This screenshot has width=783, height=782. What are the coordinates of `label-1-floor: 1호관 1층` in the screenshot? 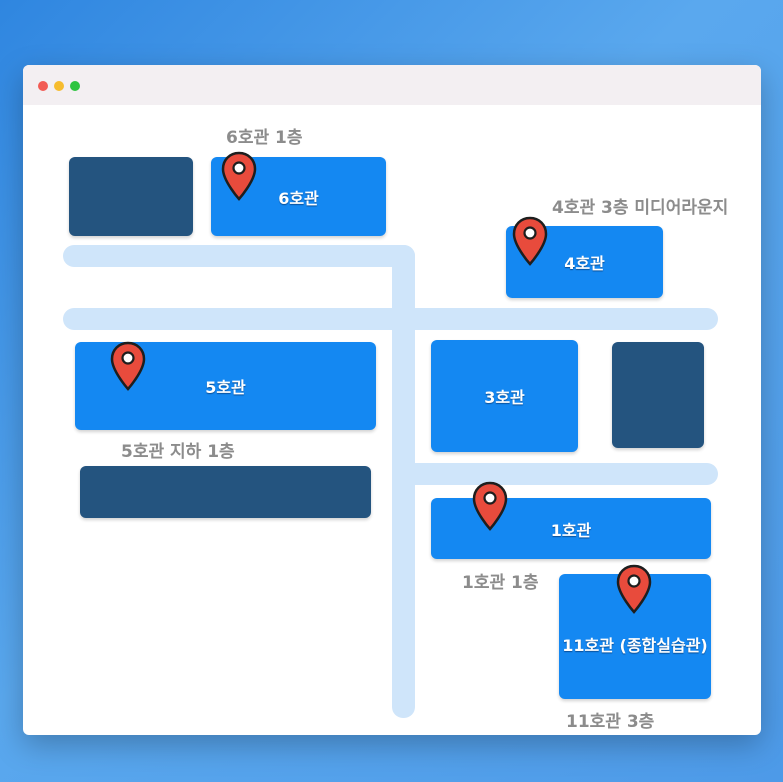 It's located at (500, 583).